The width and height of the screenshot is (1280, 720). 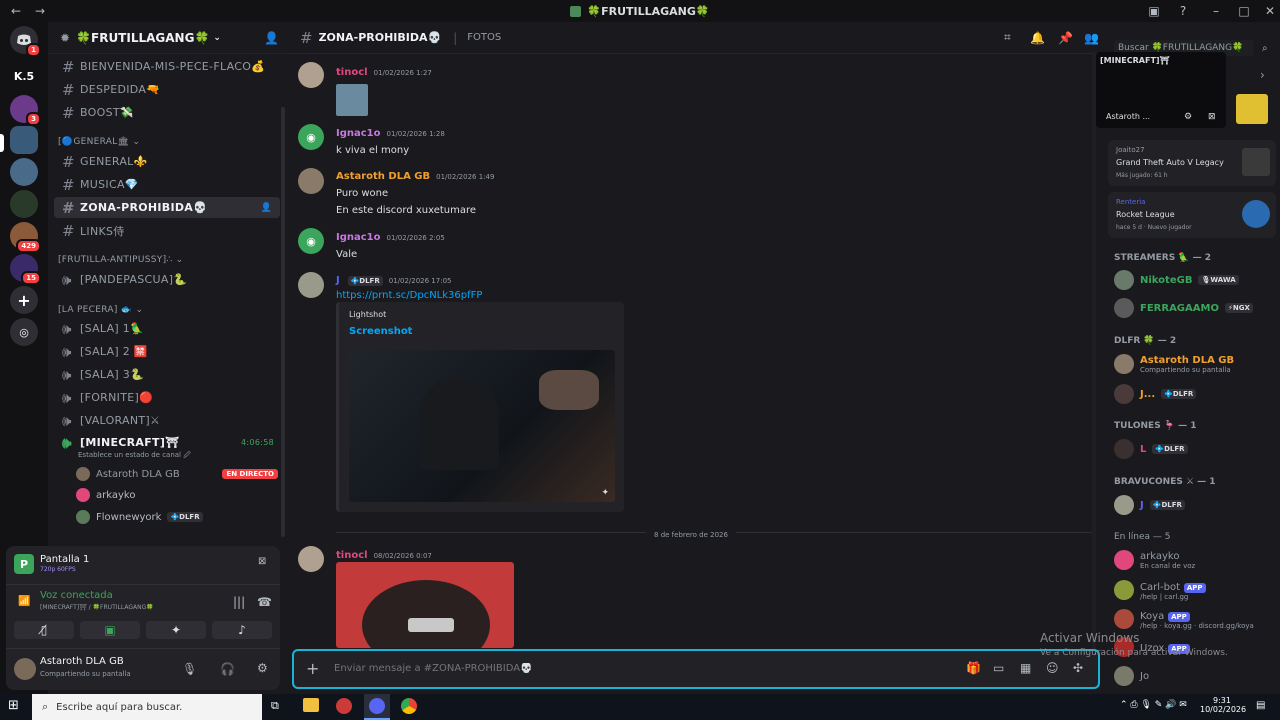 What do you see at coordinates (1149, 505) in the screenshot?
I see `member-item: J 💠DLFR` at bounding box center [1149, 505].